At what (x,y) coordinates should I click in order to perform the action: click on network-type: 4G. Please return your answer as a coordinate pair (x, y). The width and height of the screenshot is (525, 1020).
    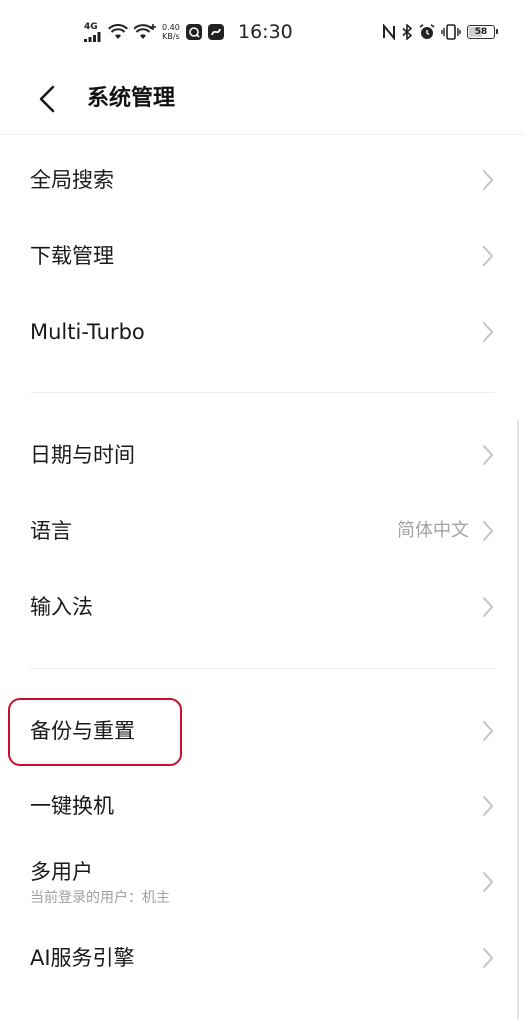
    Looking at the image, I should click on (91, 26).